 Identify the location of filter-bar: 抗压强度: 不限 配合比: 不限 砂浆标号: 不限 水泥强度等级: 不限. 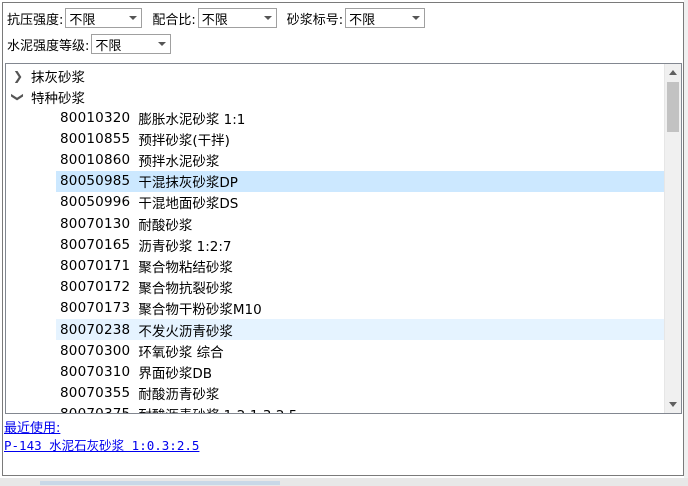
(343, 32).